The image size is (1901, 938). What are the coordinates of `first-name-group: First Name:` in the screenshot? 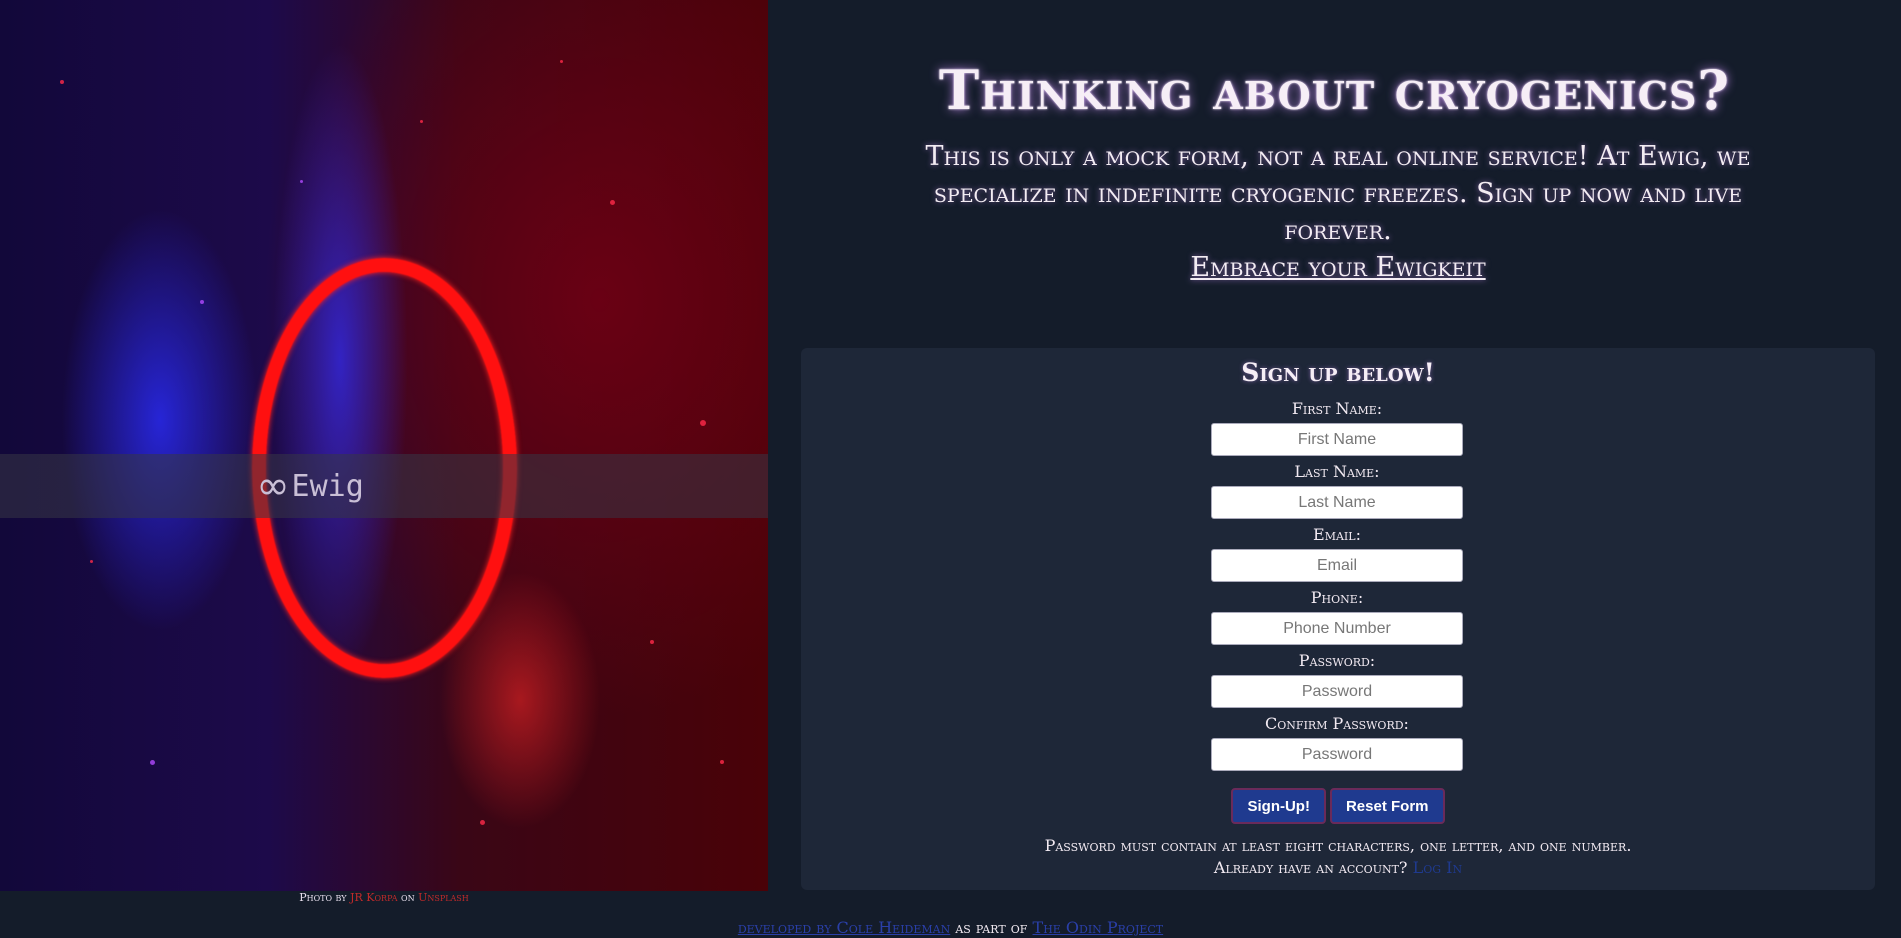 It's located at (1337, 427).